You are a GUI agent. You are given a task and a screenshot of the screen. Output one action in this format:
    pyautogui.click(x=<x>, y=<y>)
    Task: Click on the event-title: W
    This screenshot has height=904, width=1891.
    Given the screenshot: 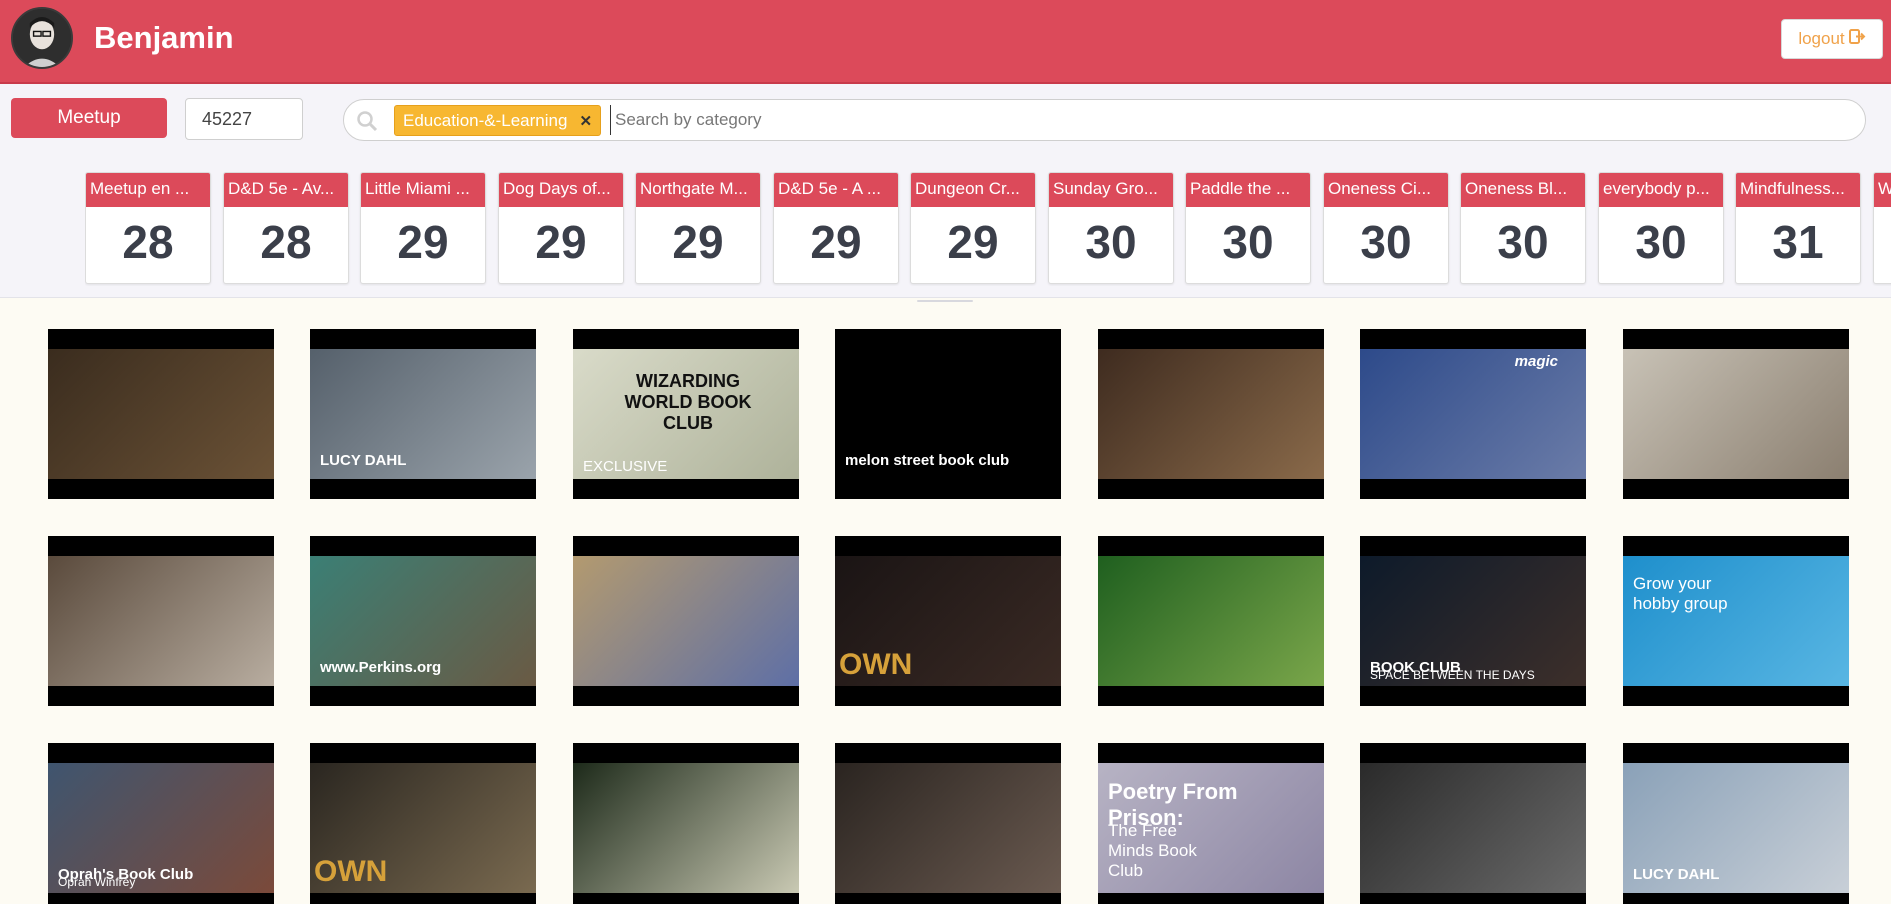 What is the action you would take?
    pyautogui.click(x=1882, y=190)
    